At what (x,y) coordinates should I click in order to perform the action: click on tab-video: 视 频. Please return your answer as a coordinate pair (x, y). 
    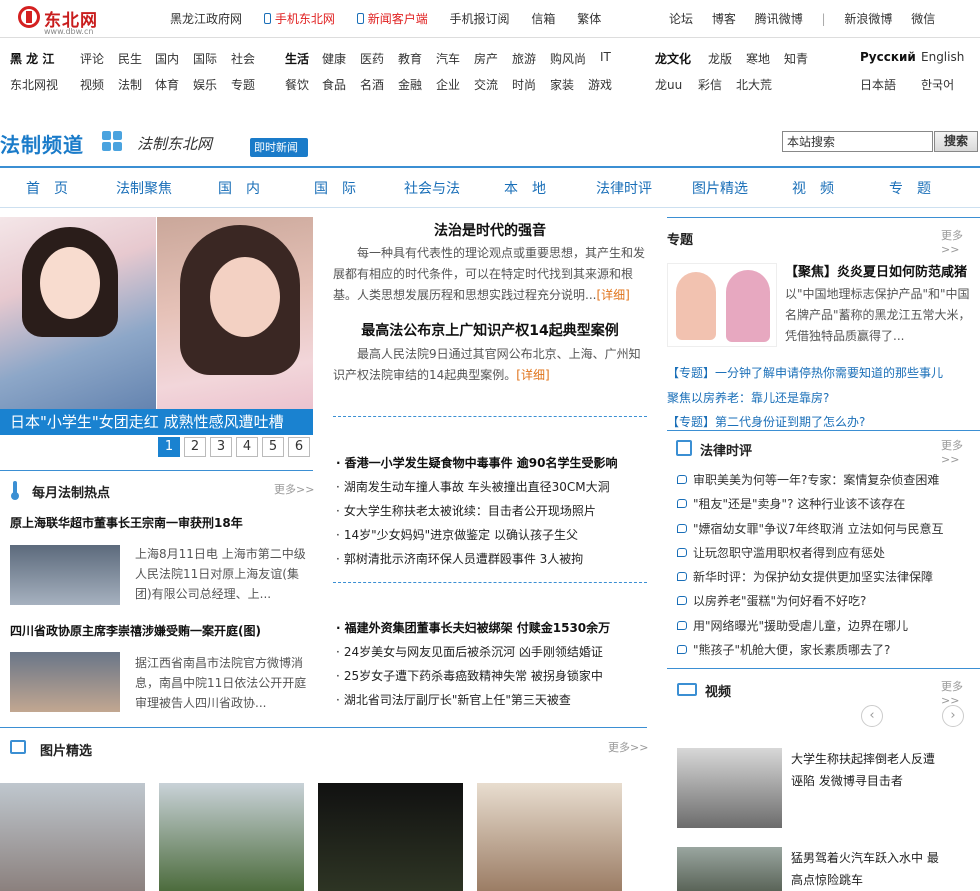
    Looking at the image, I should click on (813, 188).